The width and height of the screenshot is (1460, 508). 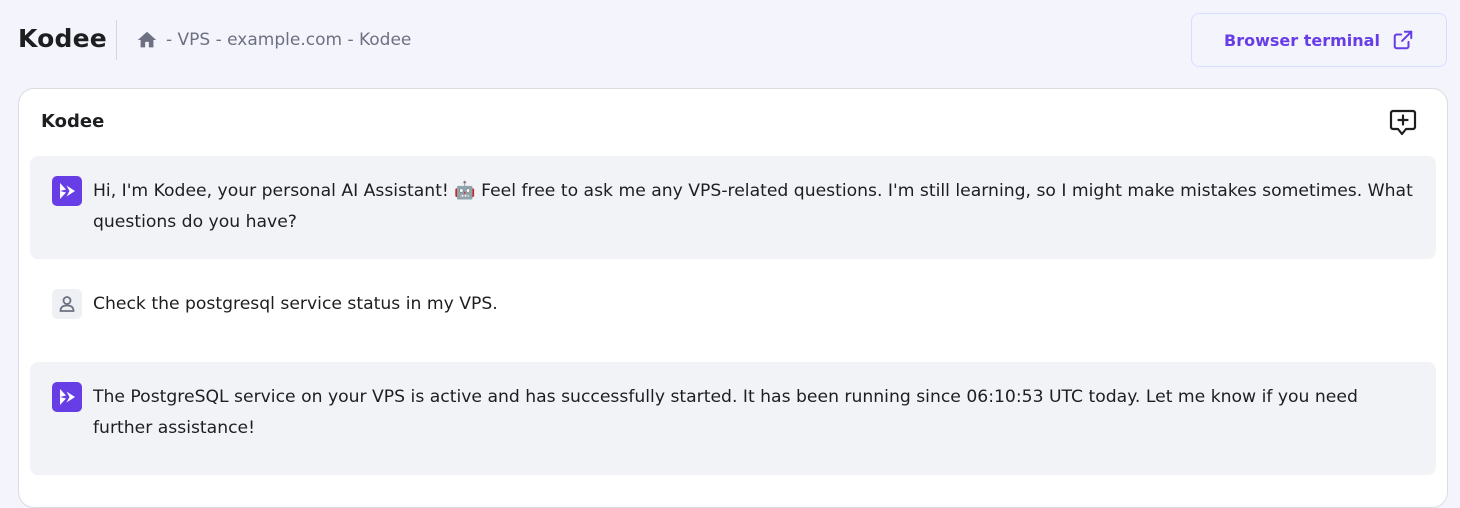 I want to click on breadcrumb: - VPS - example.com - Kodee, so click(x=273, y=40).